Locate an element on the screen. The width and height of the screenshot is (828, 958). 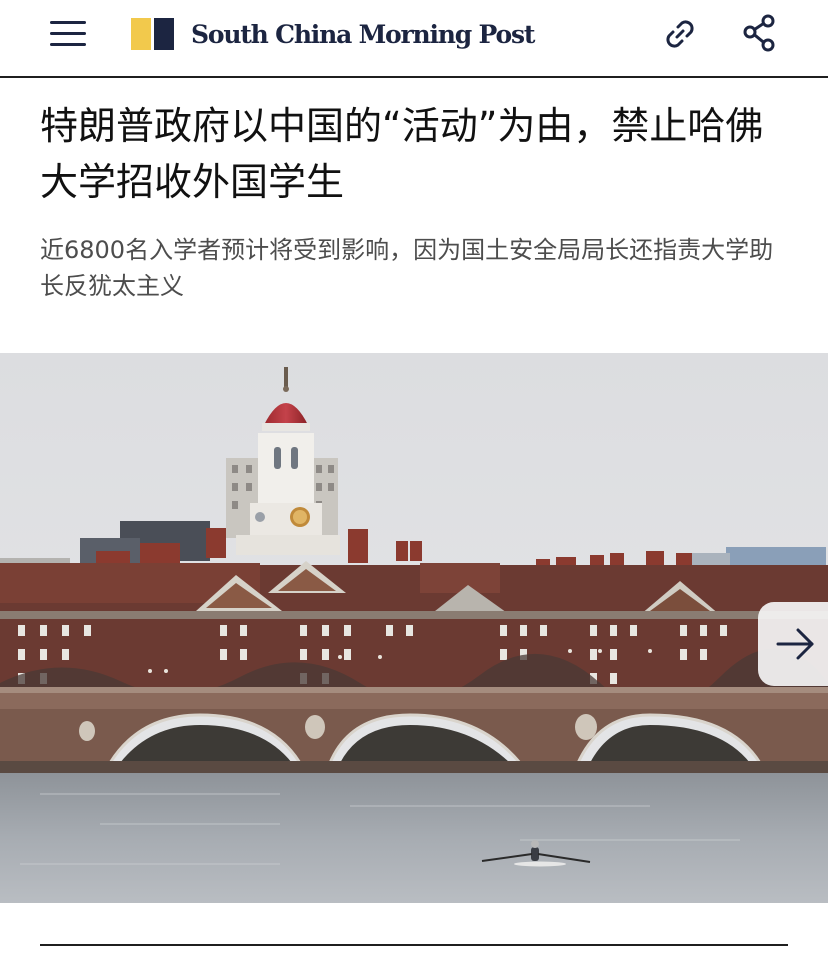
brand-logo: South China Morning Post is located at coordinates (333, 34).